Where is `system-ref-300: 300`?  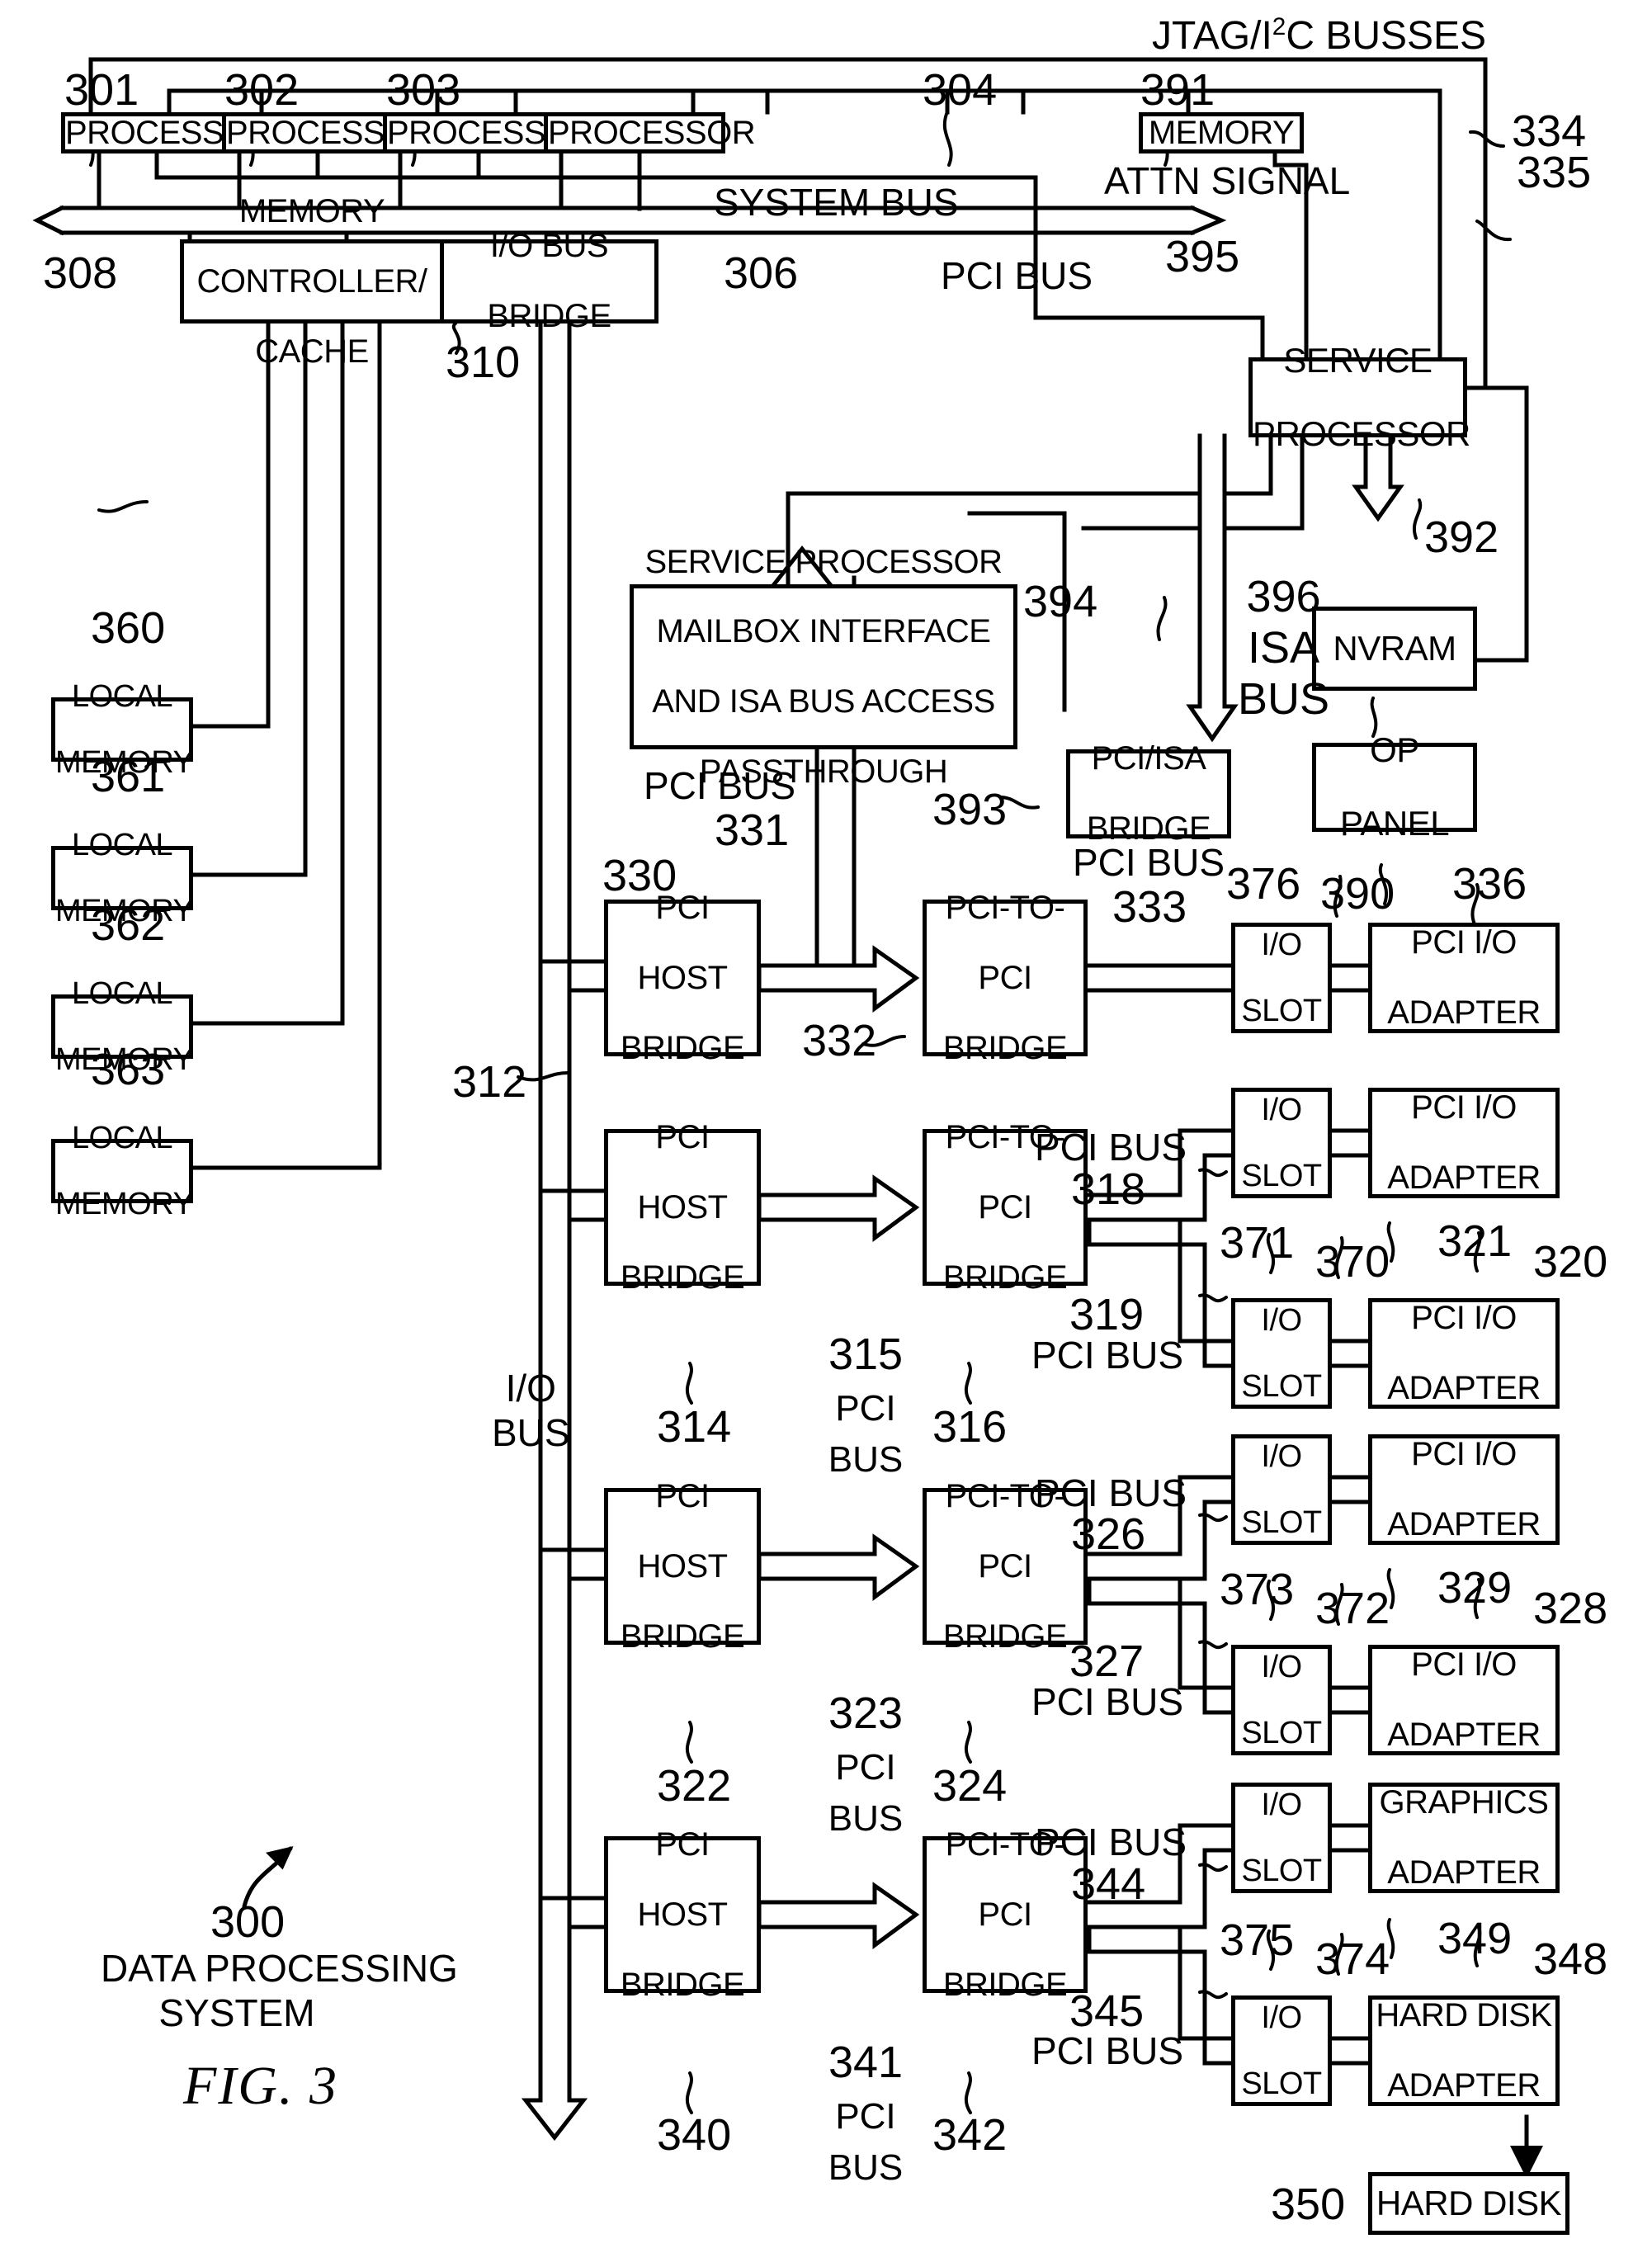
system-ref-300: 300 is located at coordinates (248, 1922).